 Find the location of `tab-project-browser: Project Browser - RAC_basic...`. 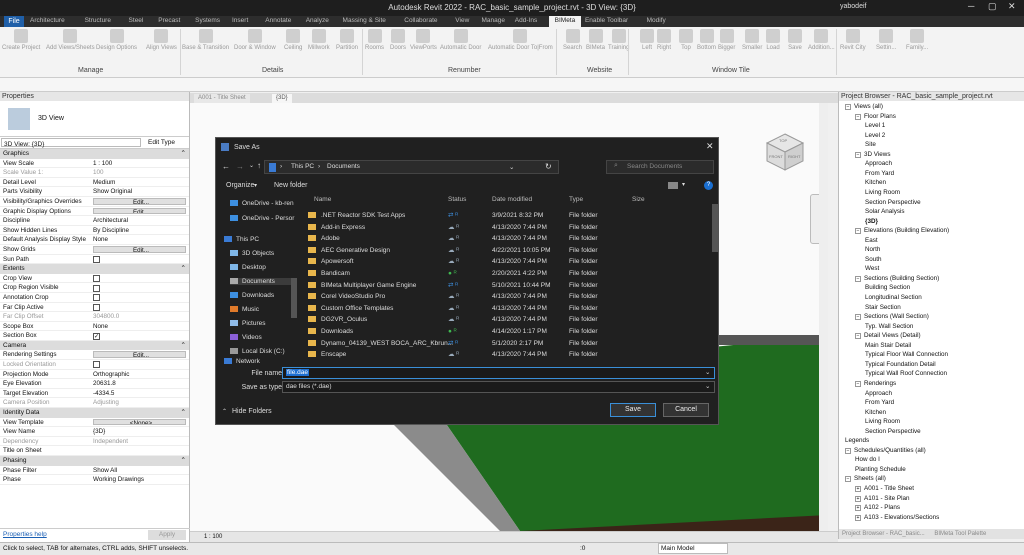

tab-project-browser: Project Browser - RAC_basic... is located at coordinates (883, 534).